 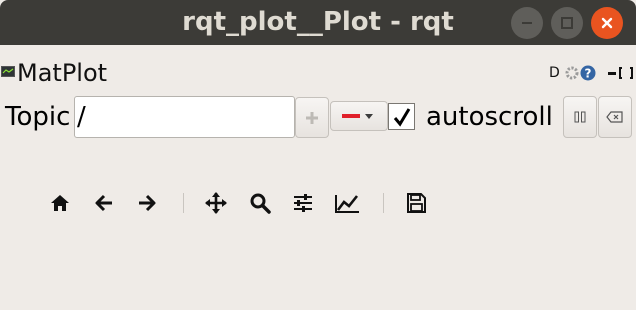 I want to click on subplots-button, so click(x=303, y=203).